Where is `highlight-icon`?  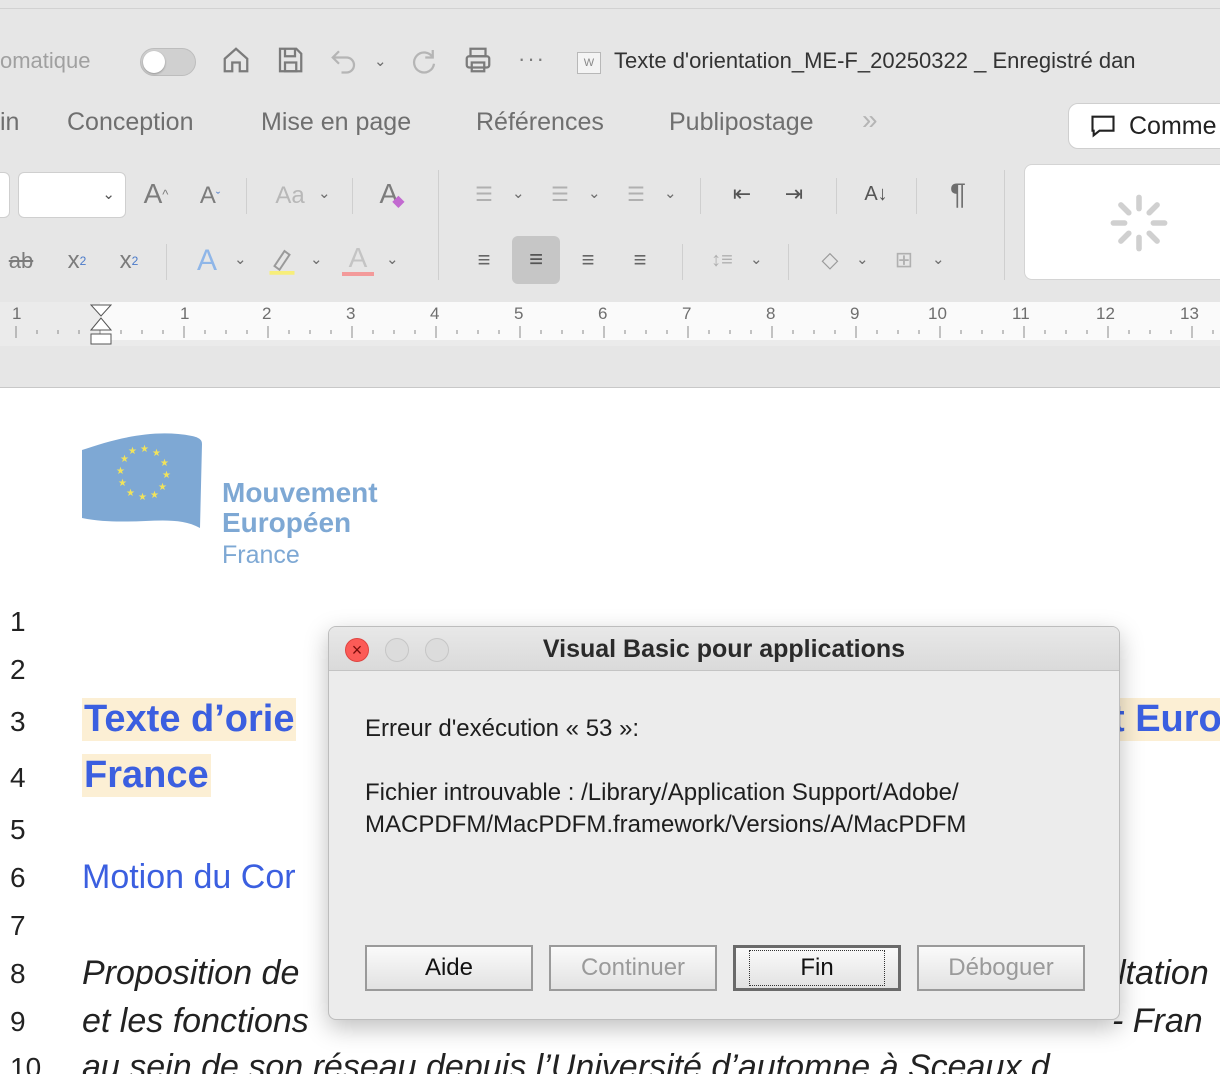 highlight-icon is located at coordinates (282, 261).